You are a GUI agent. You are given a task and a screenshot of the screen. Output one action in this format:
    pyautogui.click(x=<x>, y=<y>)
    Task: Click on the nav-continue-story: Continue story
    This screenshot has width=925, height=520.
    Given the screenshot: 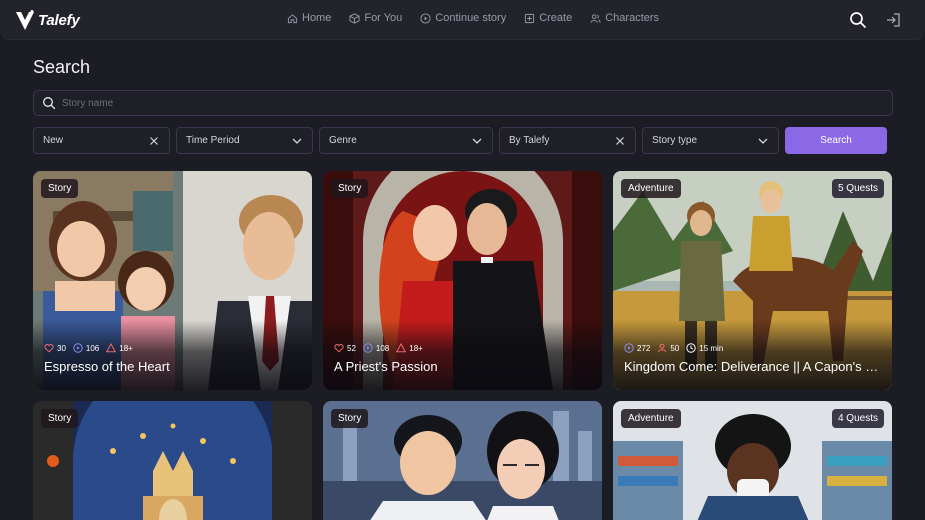 What is the action you would take?
    pyautogui.click(x=463, y=18)
    